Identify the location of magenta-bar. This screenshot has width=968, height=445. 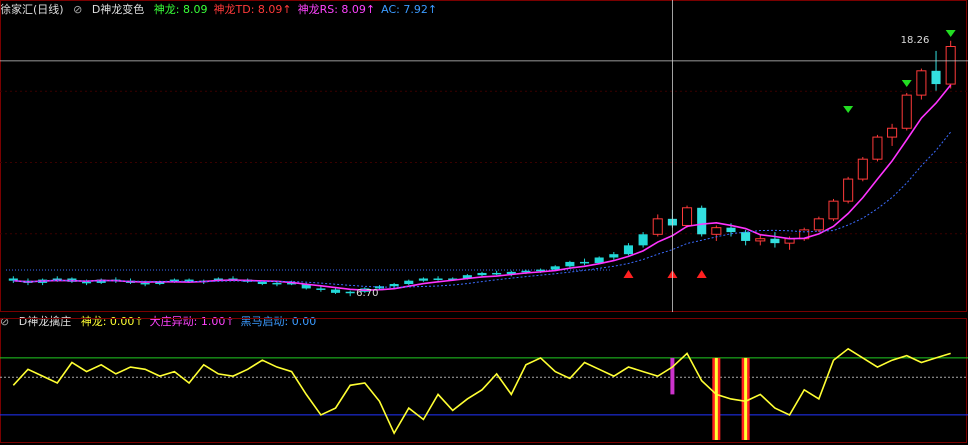
(672, 376).